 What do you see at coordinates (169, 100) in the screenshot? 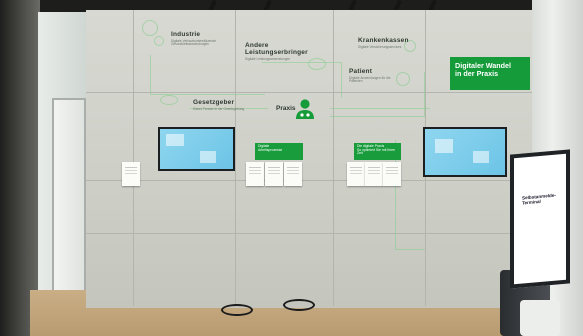
I see `scales-icon` at bounding box center [169, 100].